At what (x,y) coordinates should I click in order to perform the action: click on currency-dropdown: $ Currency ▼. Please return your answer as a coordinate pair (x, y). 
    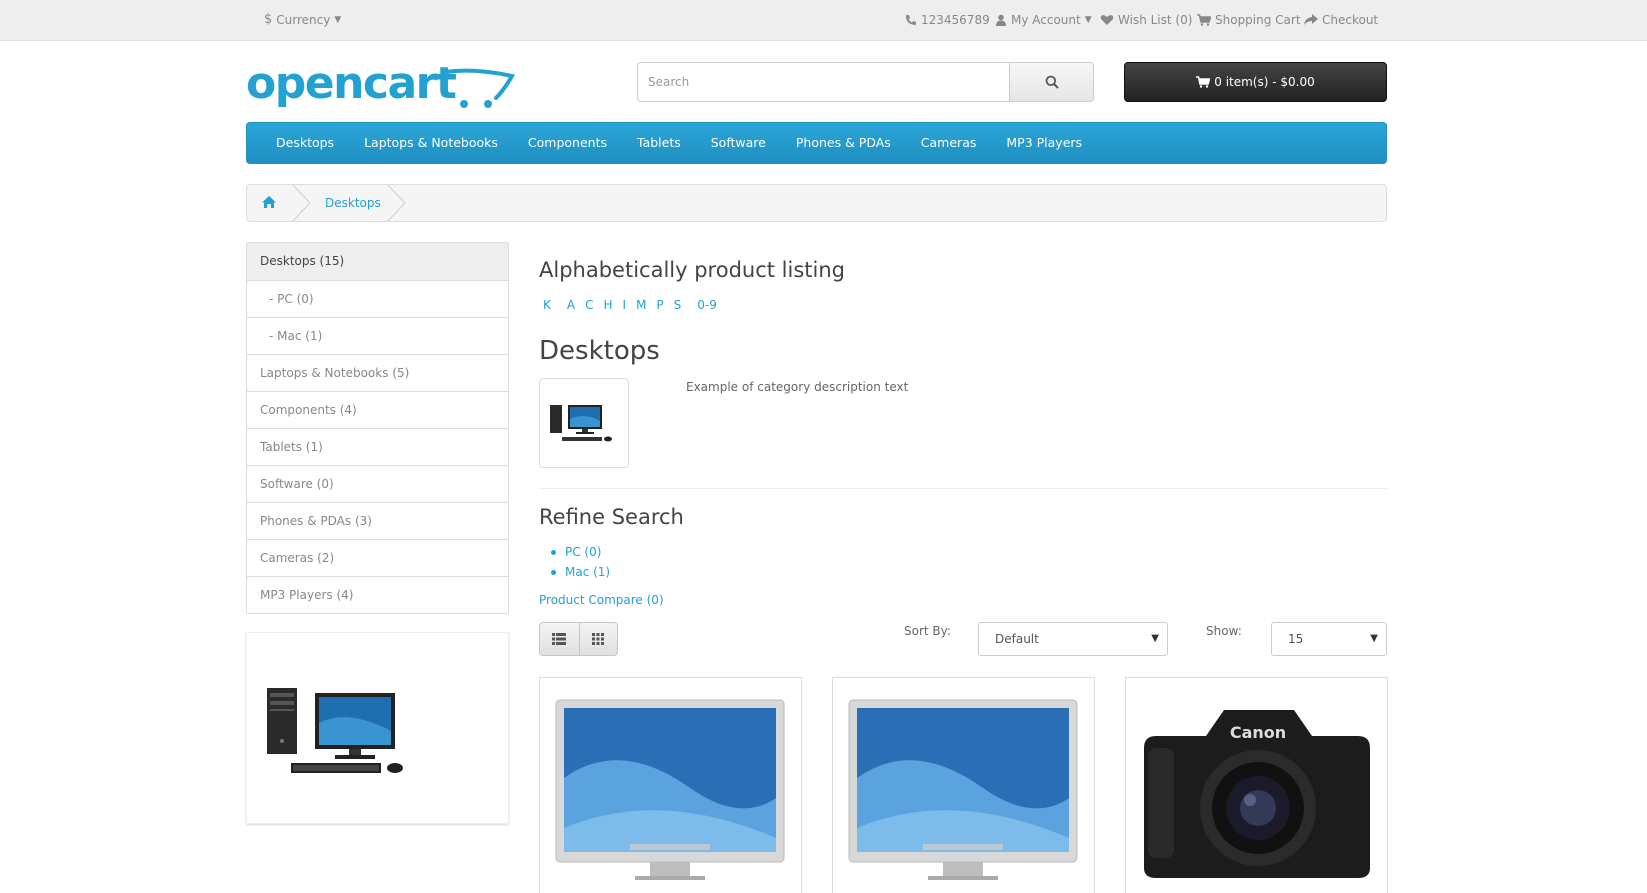
    Looking at the image, I should click on (302, 20).